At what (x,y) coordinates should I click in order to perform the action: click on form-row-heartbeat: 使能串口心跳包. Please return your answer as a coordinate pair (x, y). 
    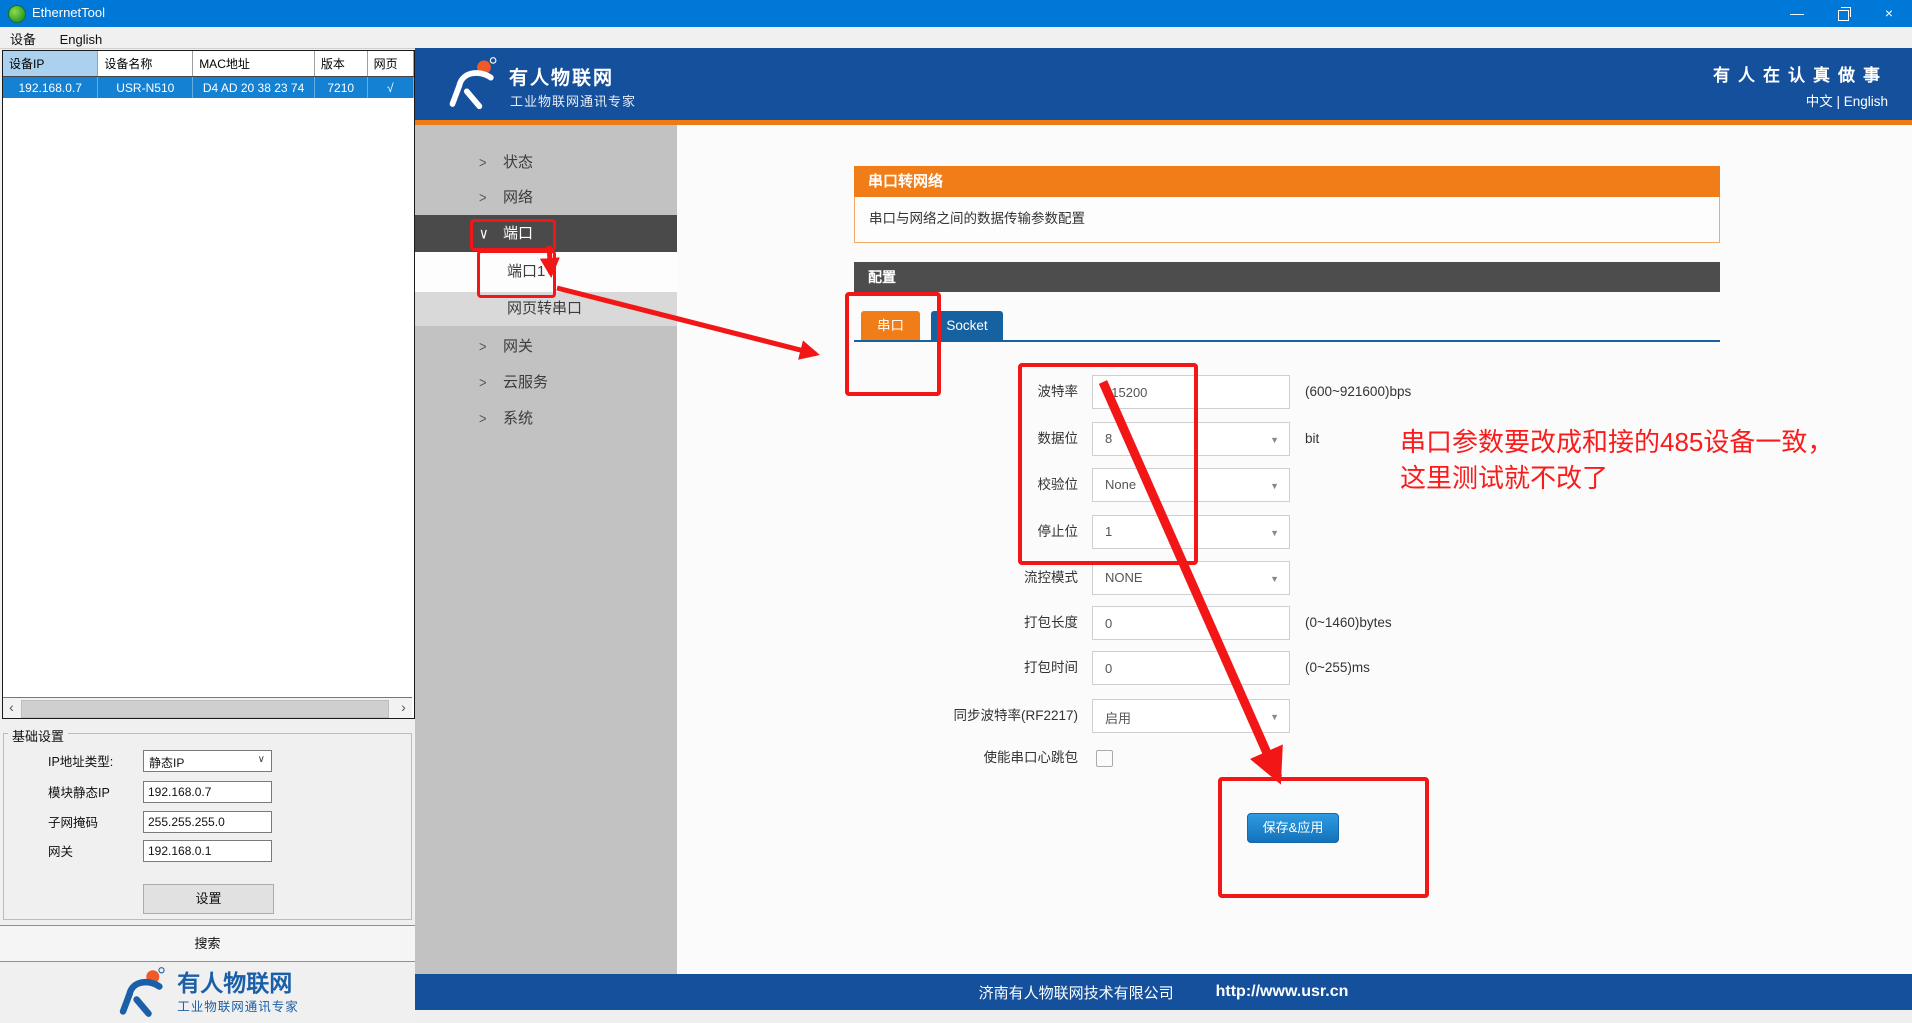
    Looking at the image, I should click on (1277, 758).